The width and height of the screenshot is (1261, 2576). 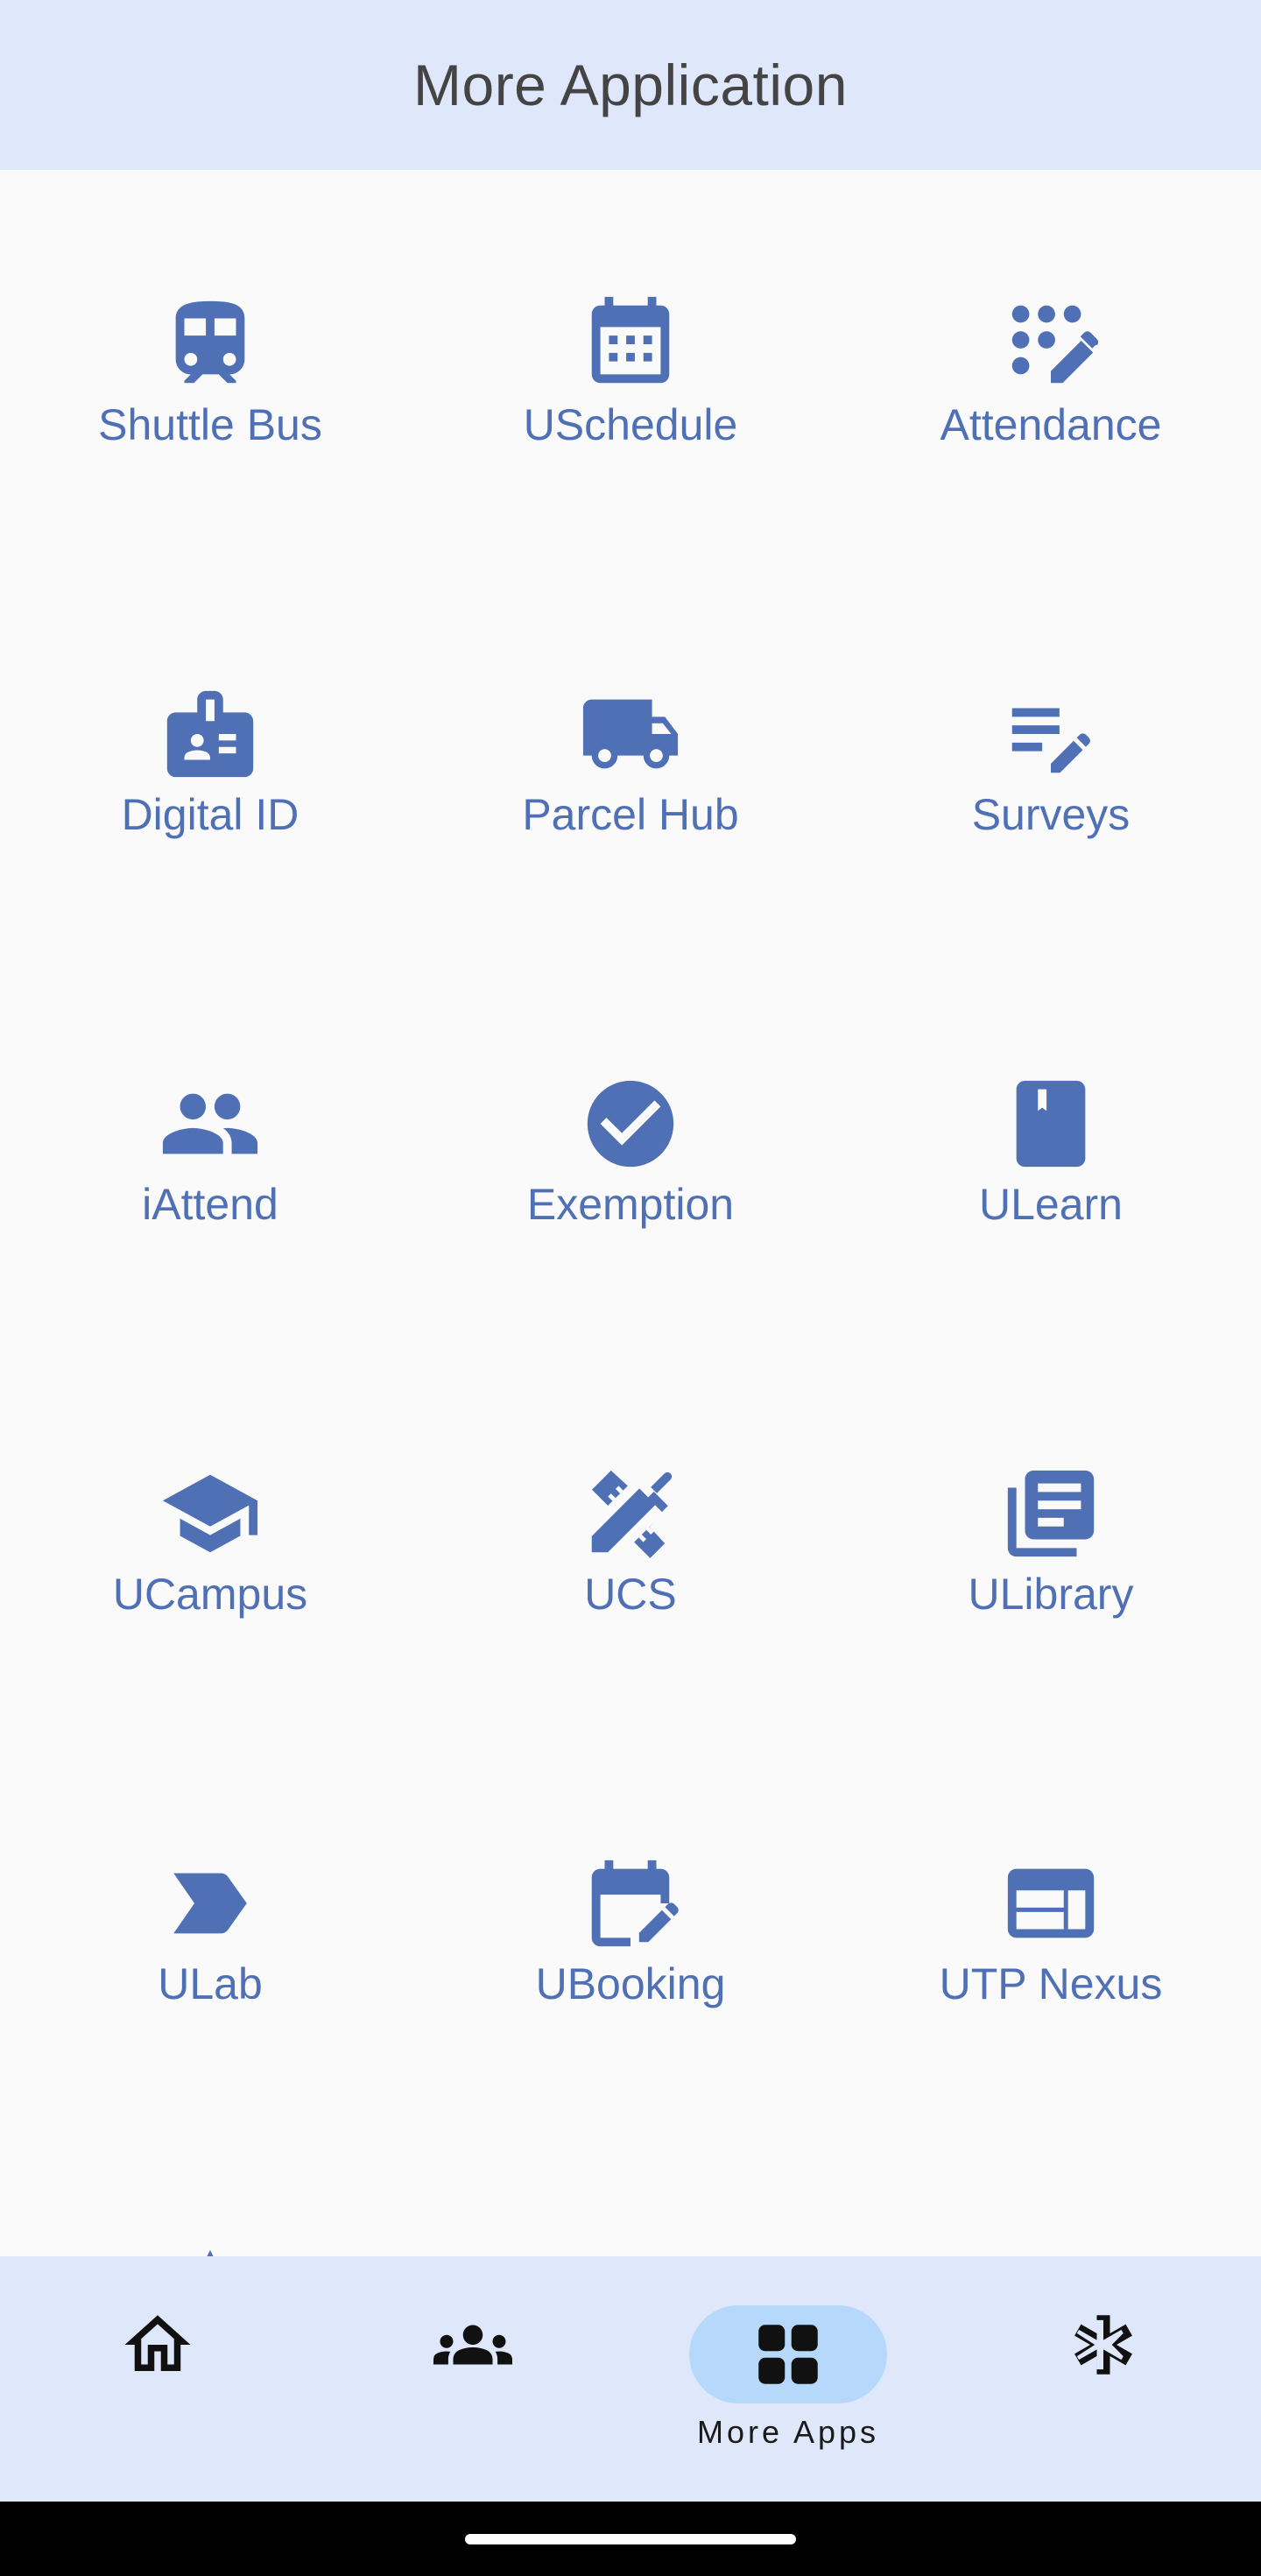 What do you see at coordinates (210, 1513) in the screenshot?
I see `school-icon` at bounding box center [210, 1513].